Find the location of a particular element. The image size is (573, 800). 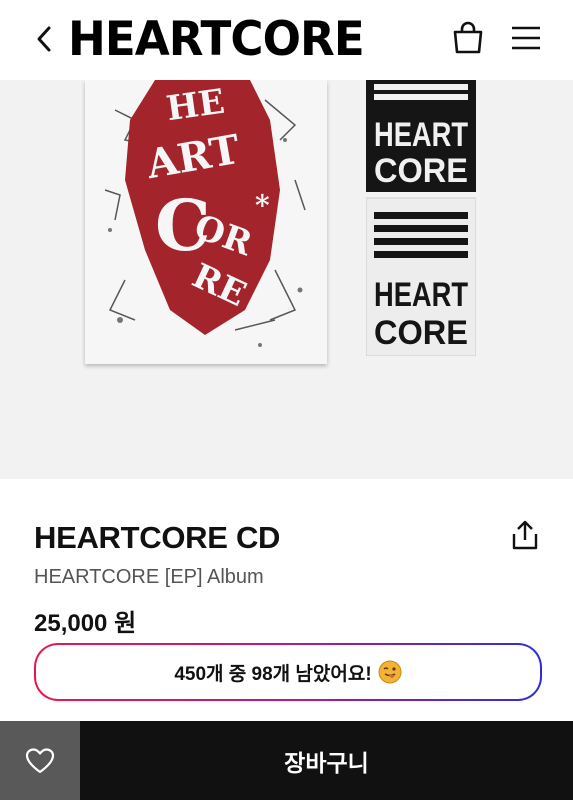

svg-text: HE is located at coordinates (195, 106).